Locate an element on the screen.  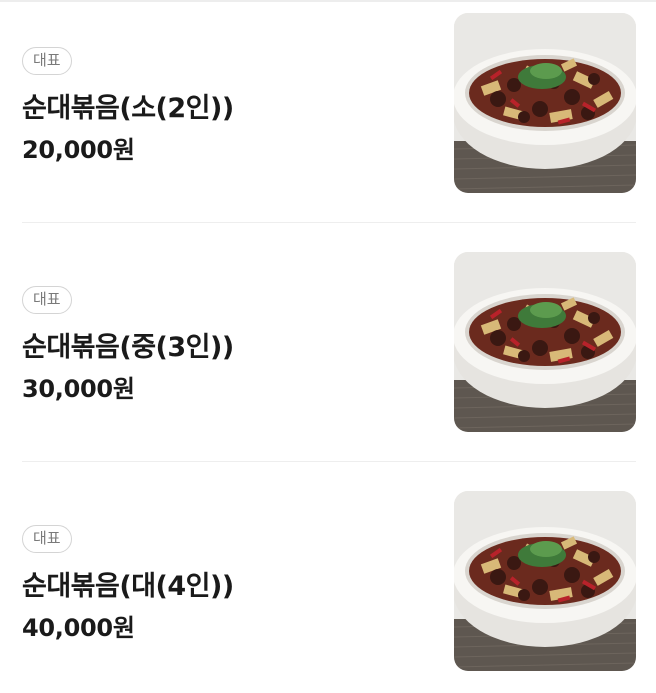
menu-item-name: 순대볶음(중(3인)) is located at coordinates (128, 347).